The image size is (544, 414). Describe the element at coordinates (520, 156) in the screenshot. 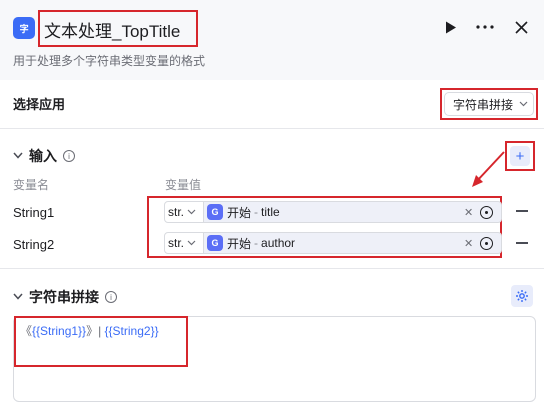

I see `add-variable-button: +` at that location.